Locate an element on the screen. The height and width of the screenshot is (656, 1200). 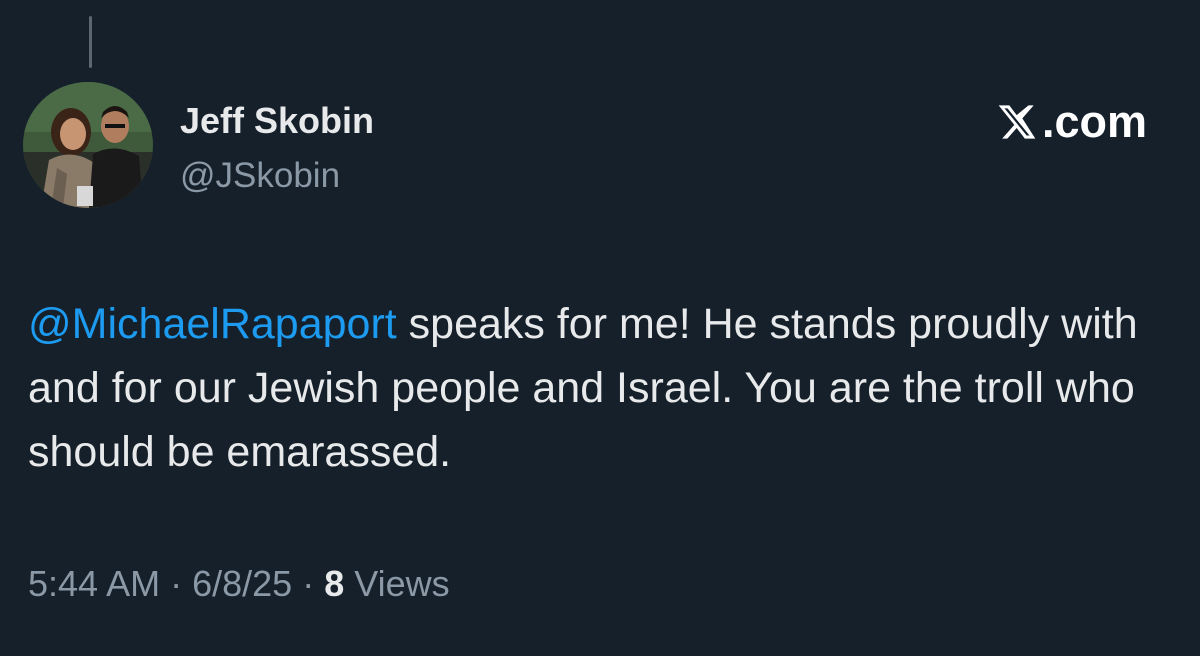
author-handle: @JSkobin is located at coordinates (260, 176).